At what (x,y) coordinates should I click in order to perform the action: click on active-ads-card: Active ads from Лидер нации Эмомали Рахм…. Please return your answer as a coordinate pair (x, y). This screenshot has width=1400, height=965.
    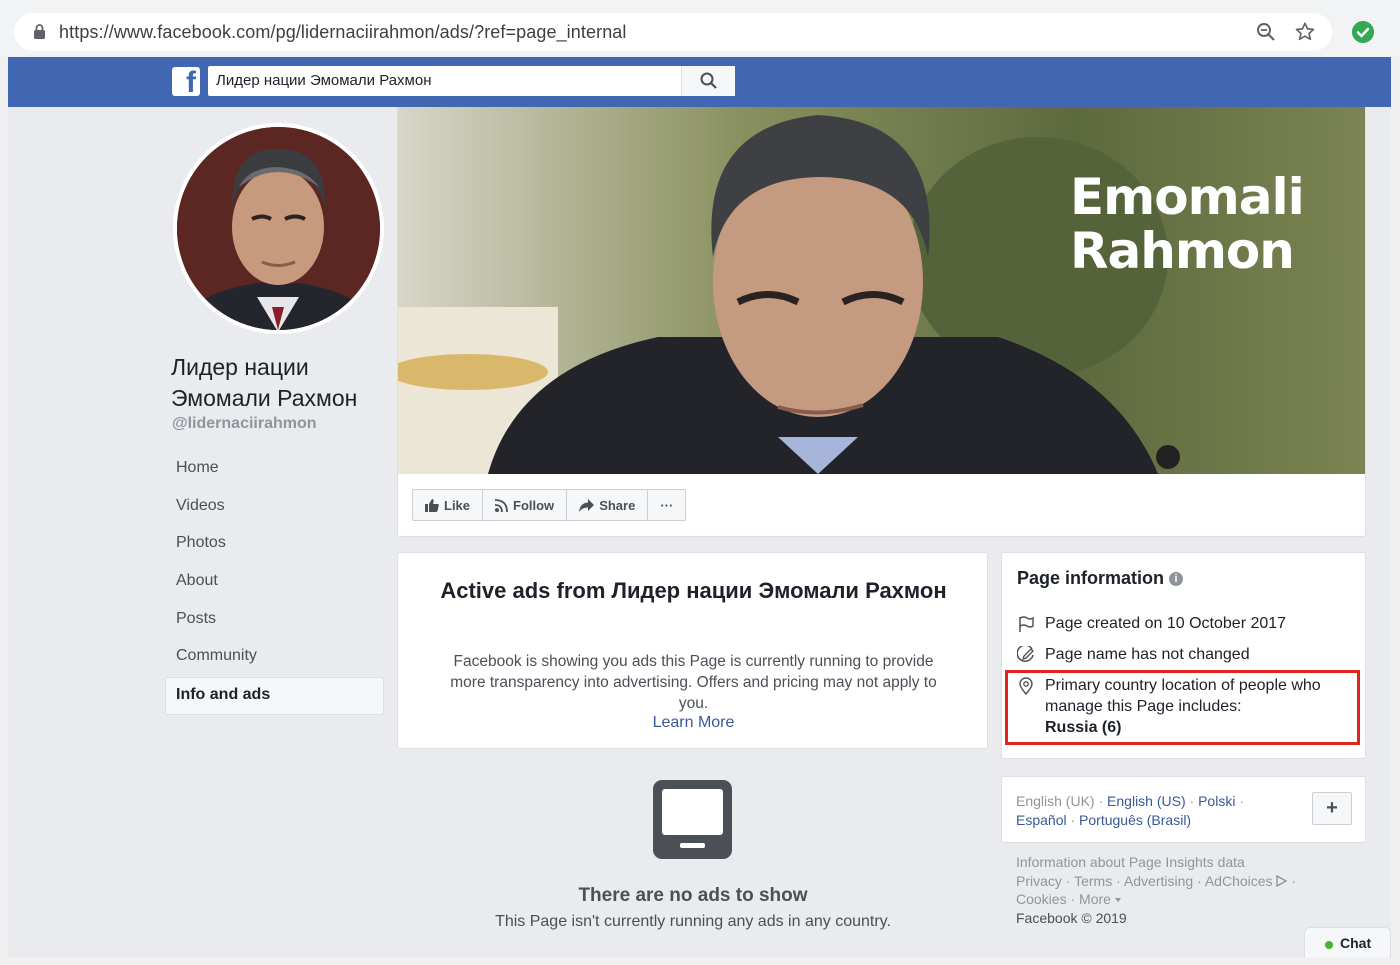
    Looking at the image, I should click on (692, 650).